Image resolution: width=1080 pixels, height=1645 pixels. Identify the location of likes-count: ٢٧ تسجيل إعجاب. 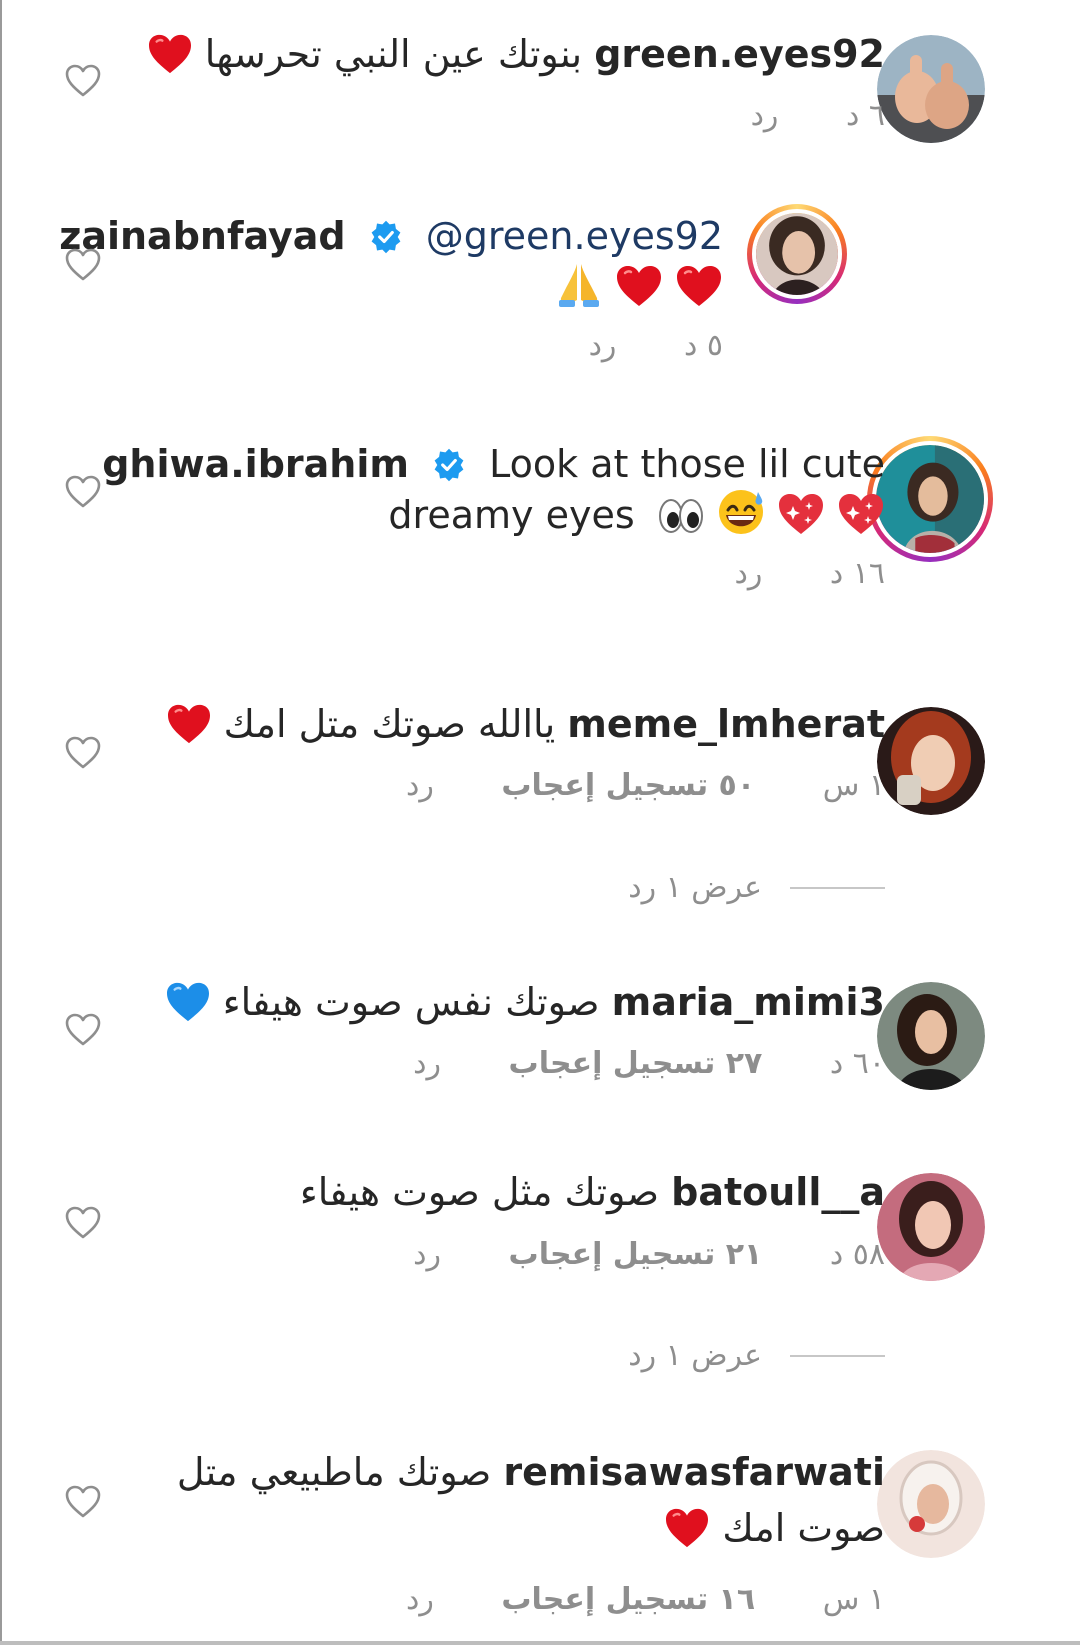
(636, 1063).